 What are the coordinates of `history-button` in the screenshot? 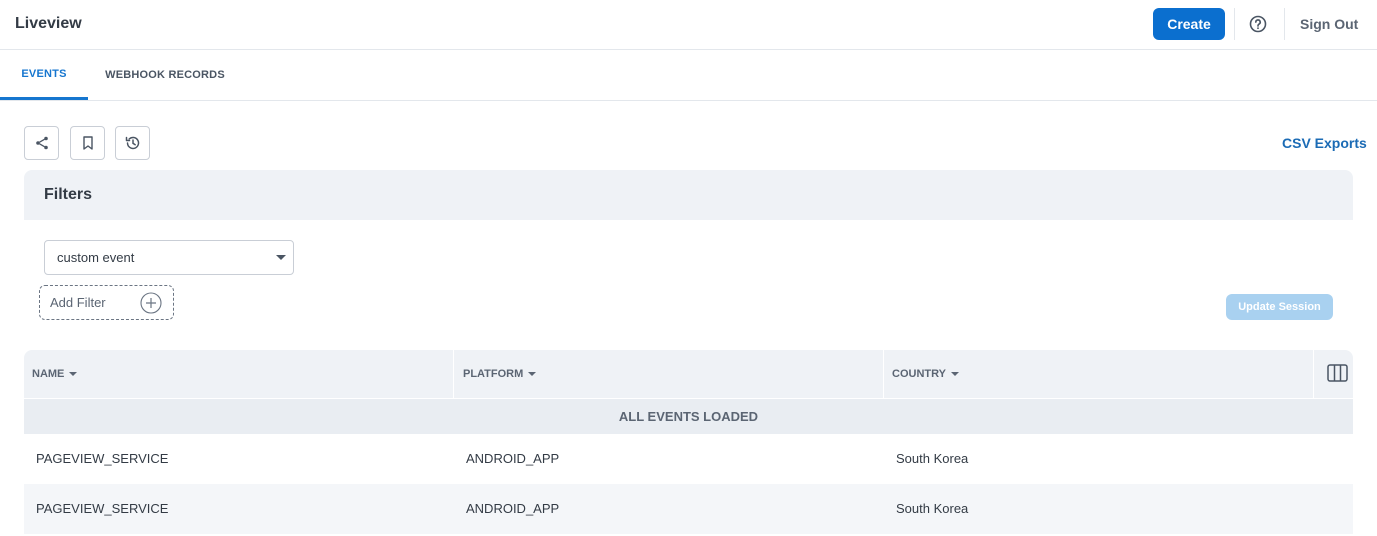 It's located at (132, 143).